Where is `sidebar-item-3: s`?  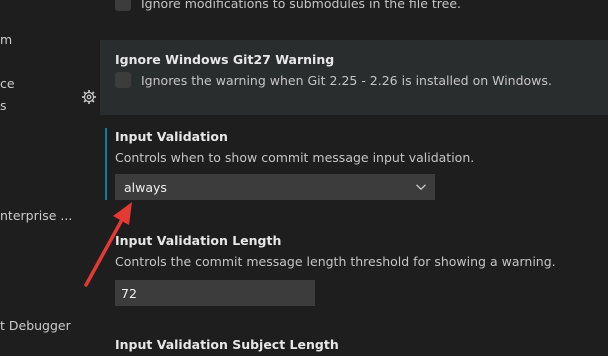 sidebar-item-3: s is located at coordinates (3, 105).